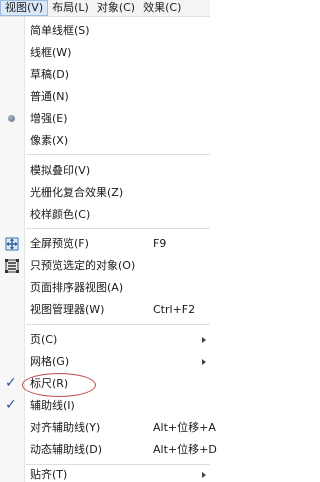 This screenshot has height=482, width=320. I want to click on menu-item-label: 简单线框(S), so click(60, 30).